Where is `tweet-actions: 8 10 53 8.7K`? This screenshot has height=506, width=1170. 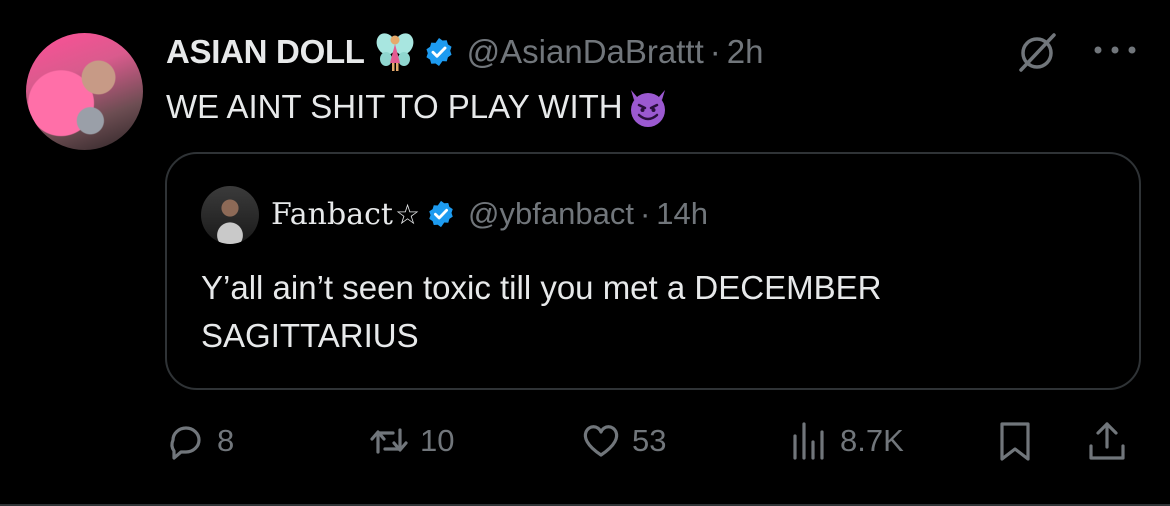 tweet-actions: 8 10 53 8.7K is located at coordinates (585, 441).